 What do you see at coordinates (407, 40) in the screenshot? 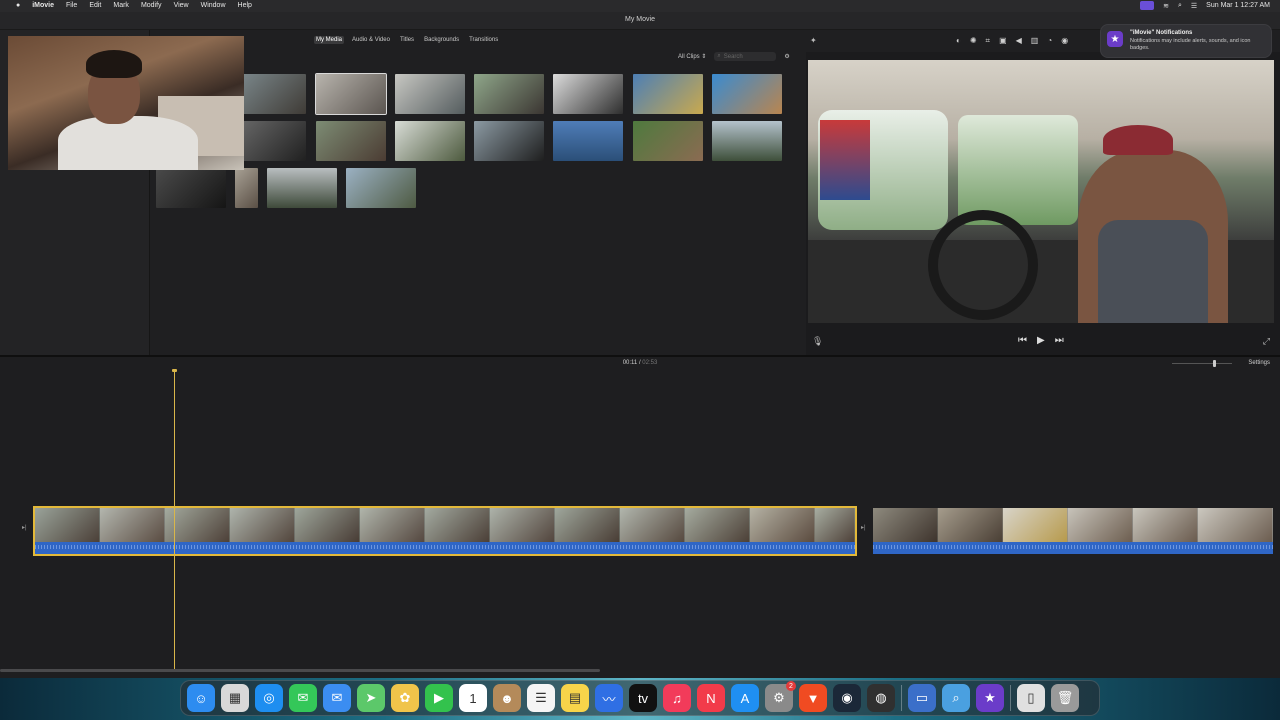
I see `tab-titles: Titles` at bounding box center [407, 40].